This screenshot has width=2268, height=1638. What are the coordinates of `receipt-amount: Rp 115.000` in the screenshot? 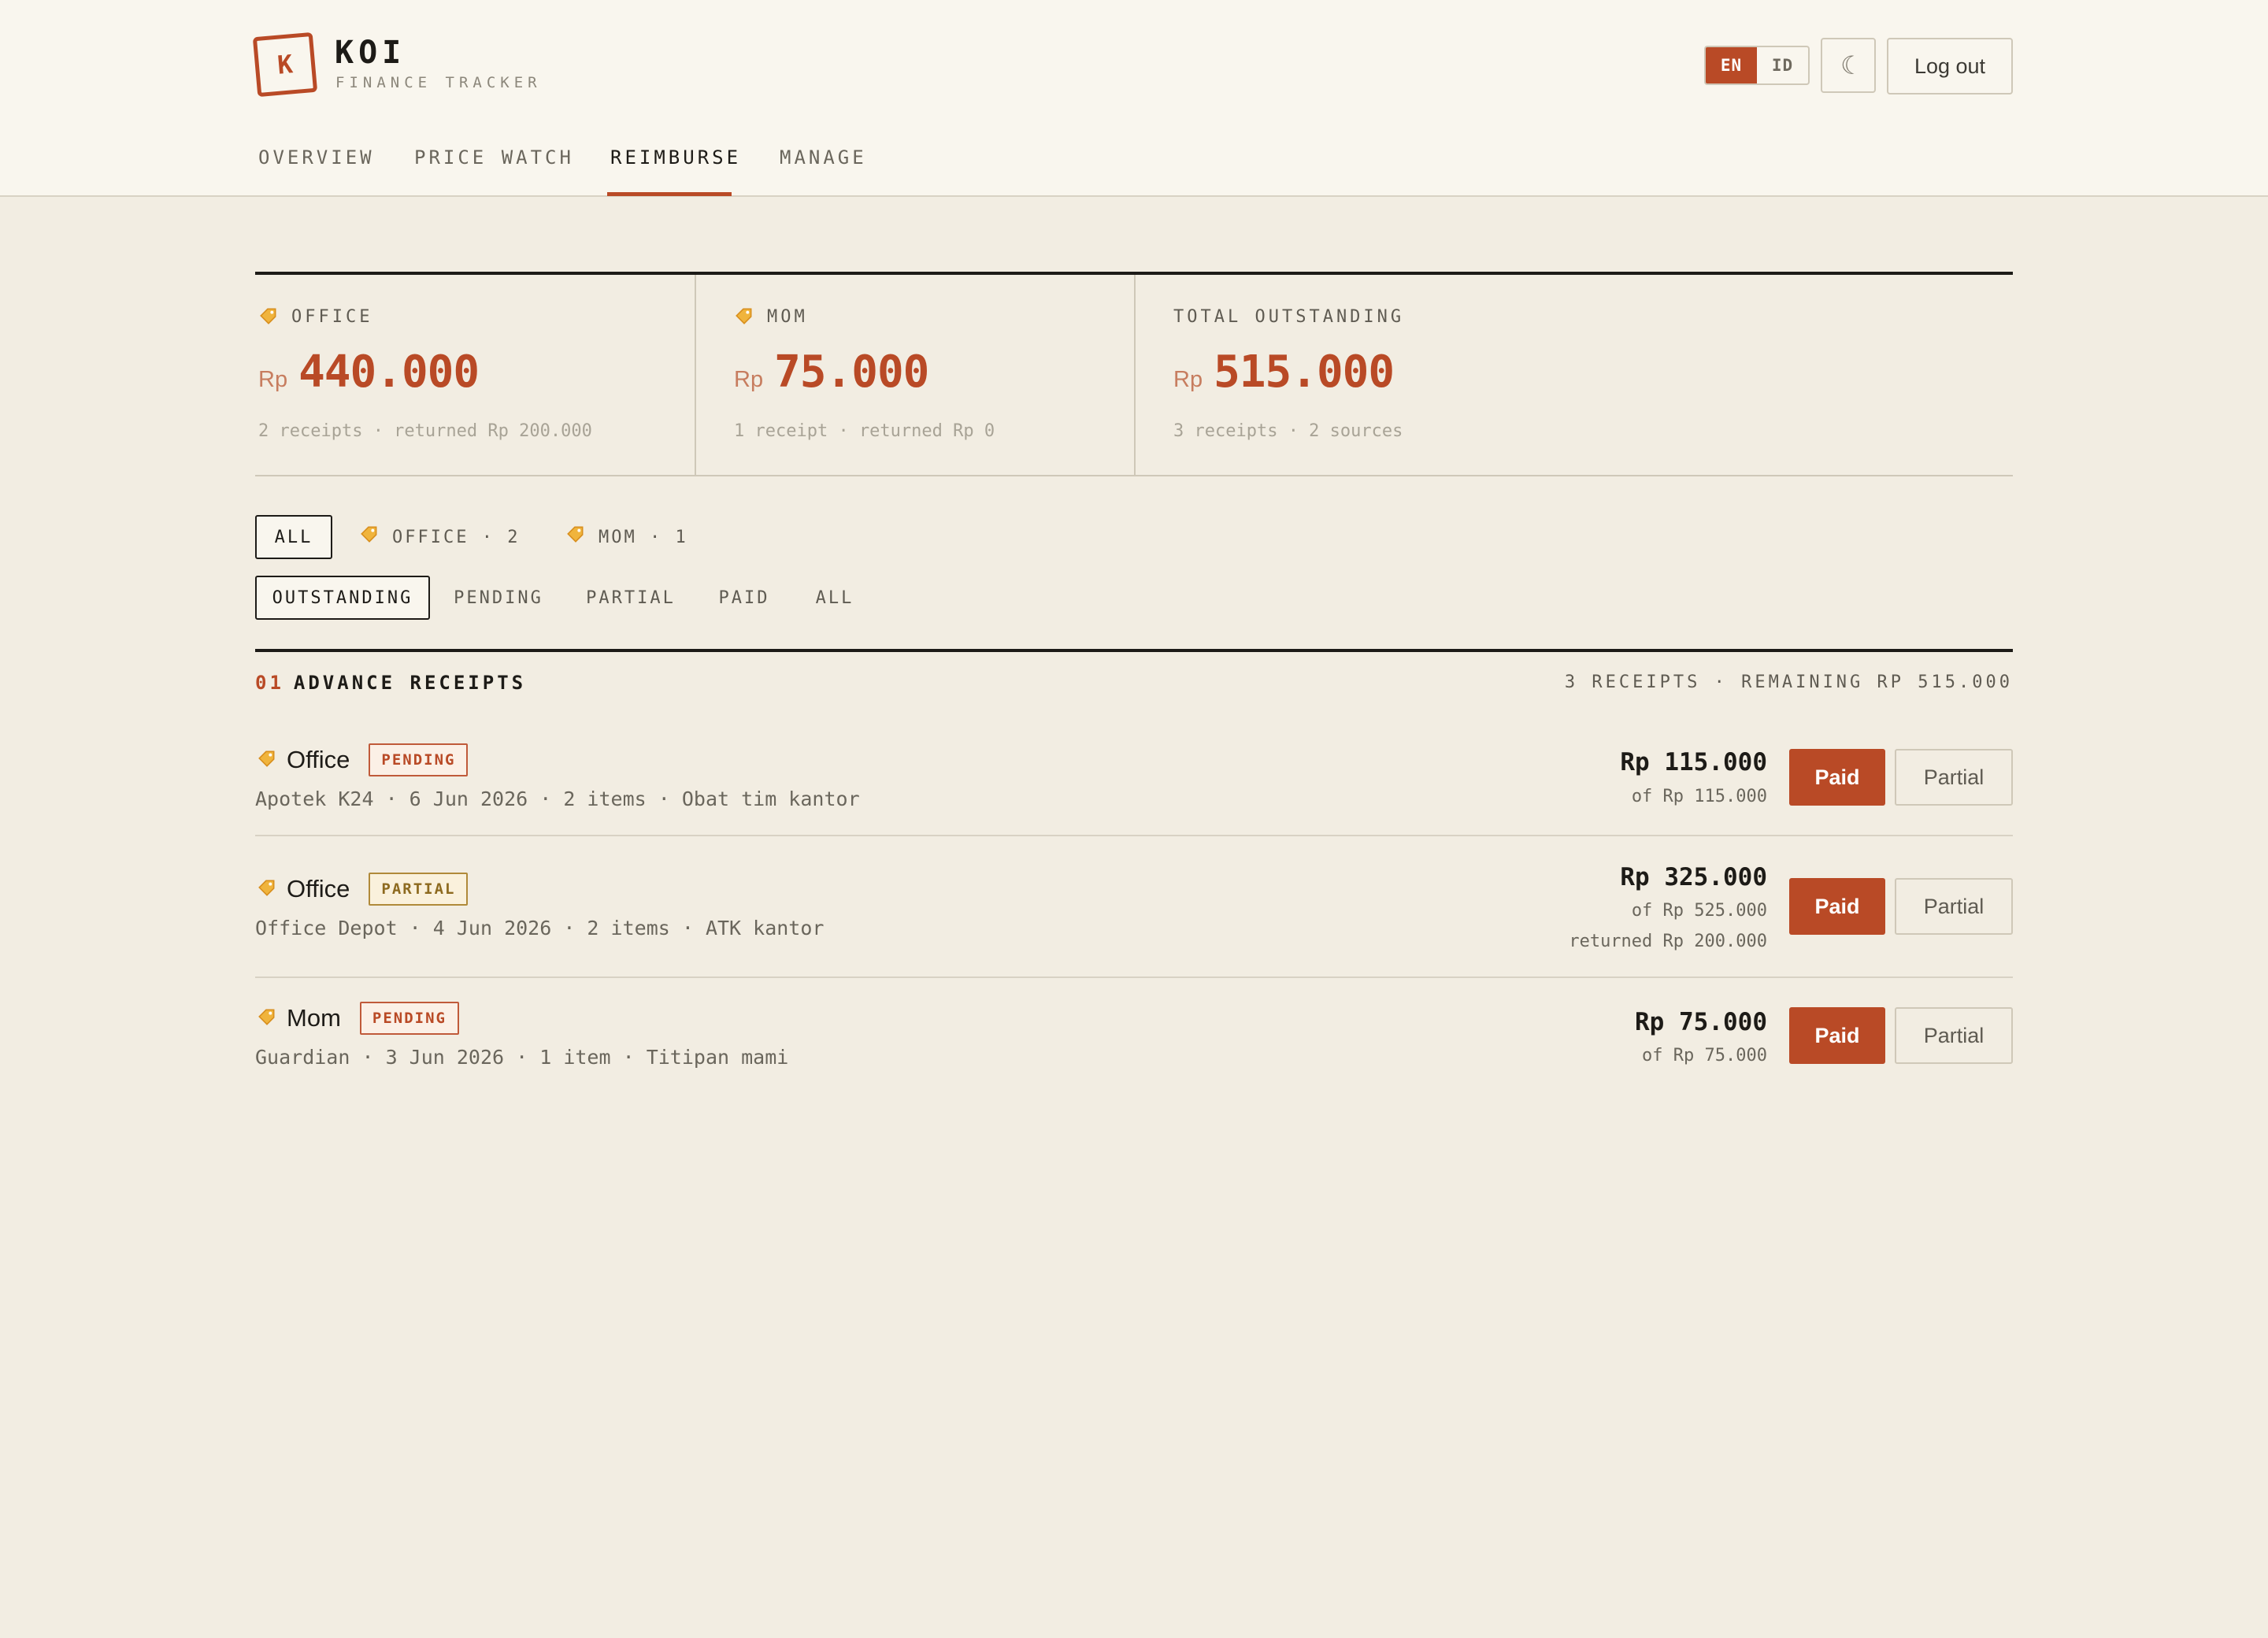 It's located at (1693, 762).